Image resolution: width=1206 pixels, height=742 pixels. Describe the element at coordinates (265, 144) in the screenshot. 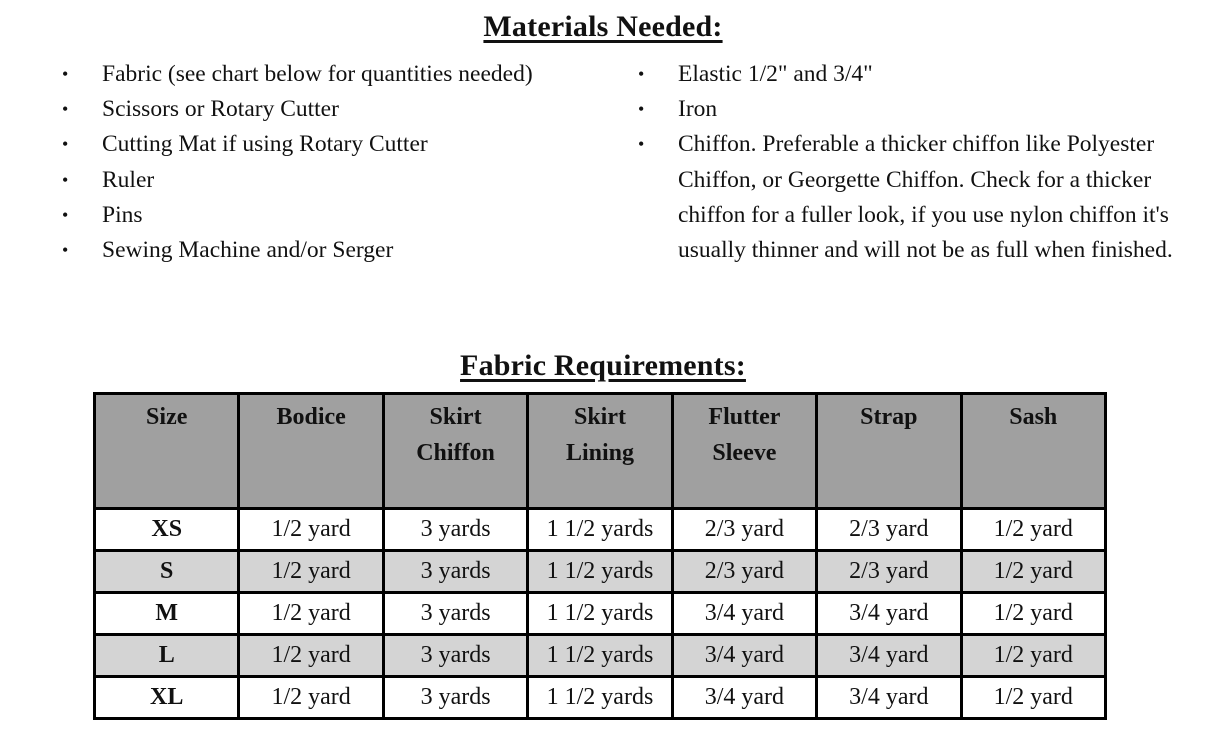

I see `list-item-text: Cutting Mat if using Rotary Cutter` at that location.